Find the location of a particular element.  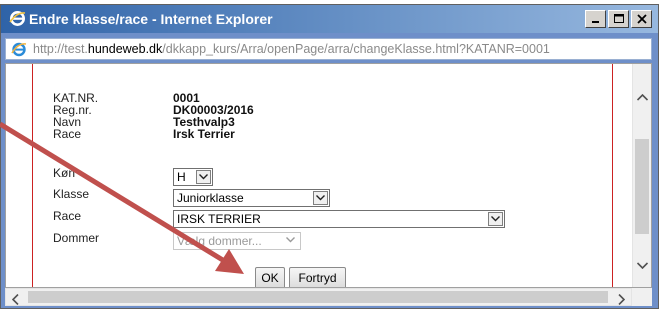

close-button is located at coordinates (641, 19).